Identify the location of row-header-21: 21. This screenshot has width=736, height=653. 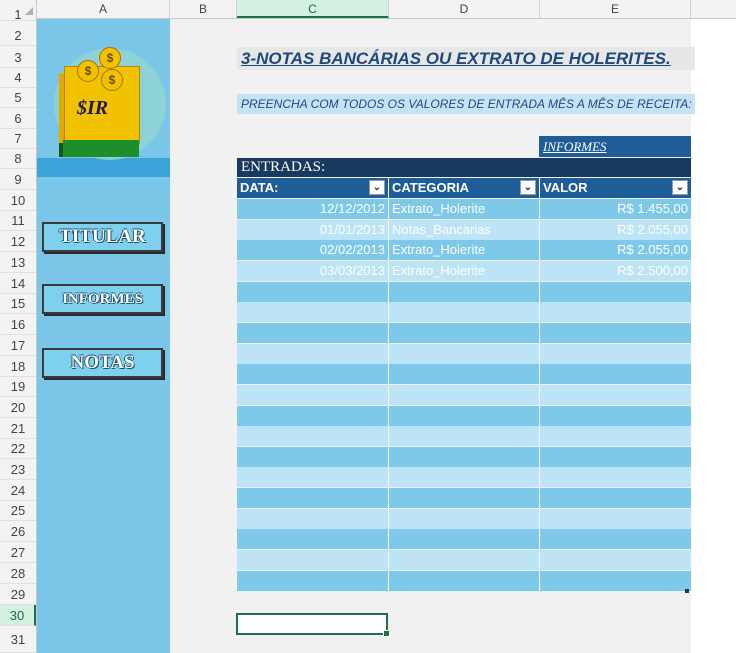
(18, 428).